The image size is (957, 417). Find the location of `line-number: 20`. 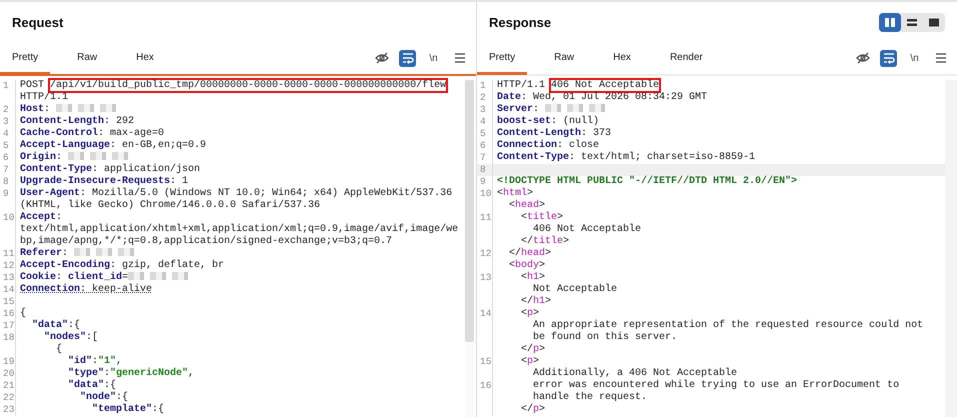

line-number: 20 is located at coordinates (8, 374).